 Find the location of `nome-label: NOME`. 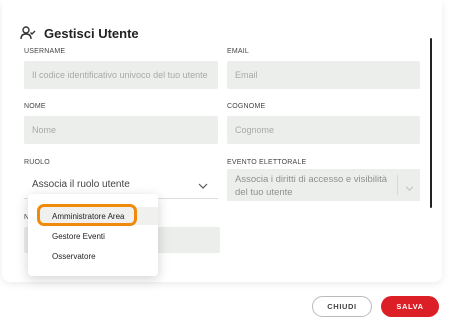

nome-label: NOME is located at coordinates (35, 106).